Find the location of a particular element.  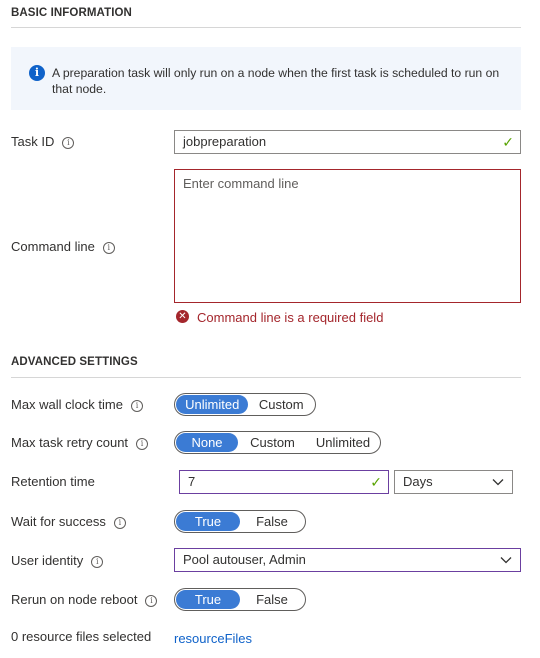

task-id-label: Task ID i is located at coordinates (43, 141).